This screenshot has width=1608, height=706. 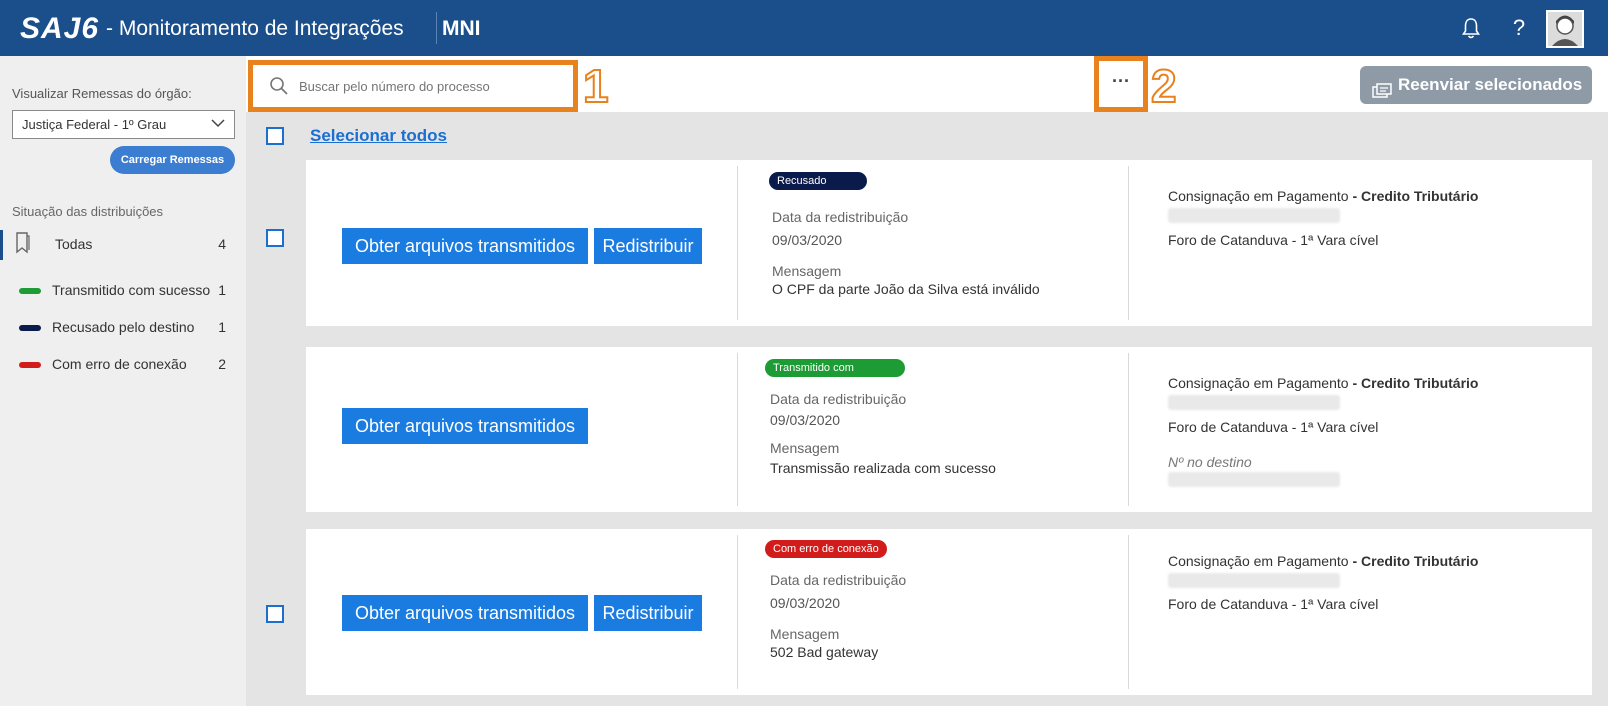 What do you see at coordinates (835, 375) in the screenshot?
I see `status-badge: Transmitido com sucesso` at bounding box center [835, 375].